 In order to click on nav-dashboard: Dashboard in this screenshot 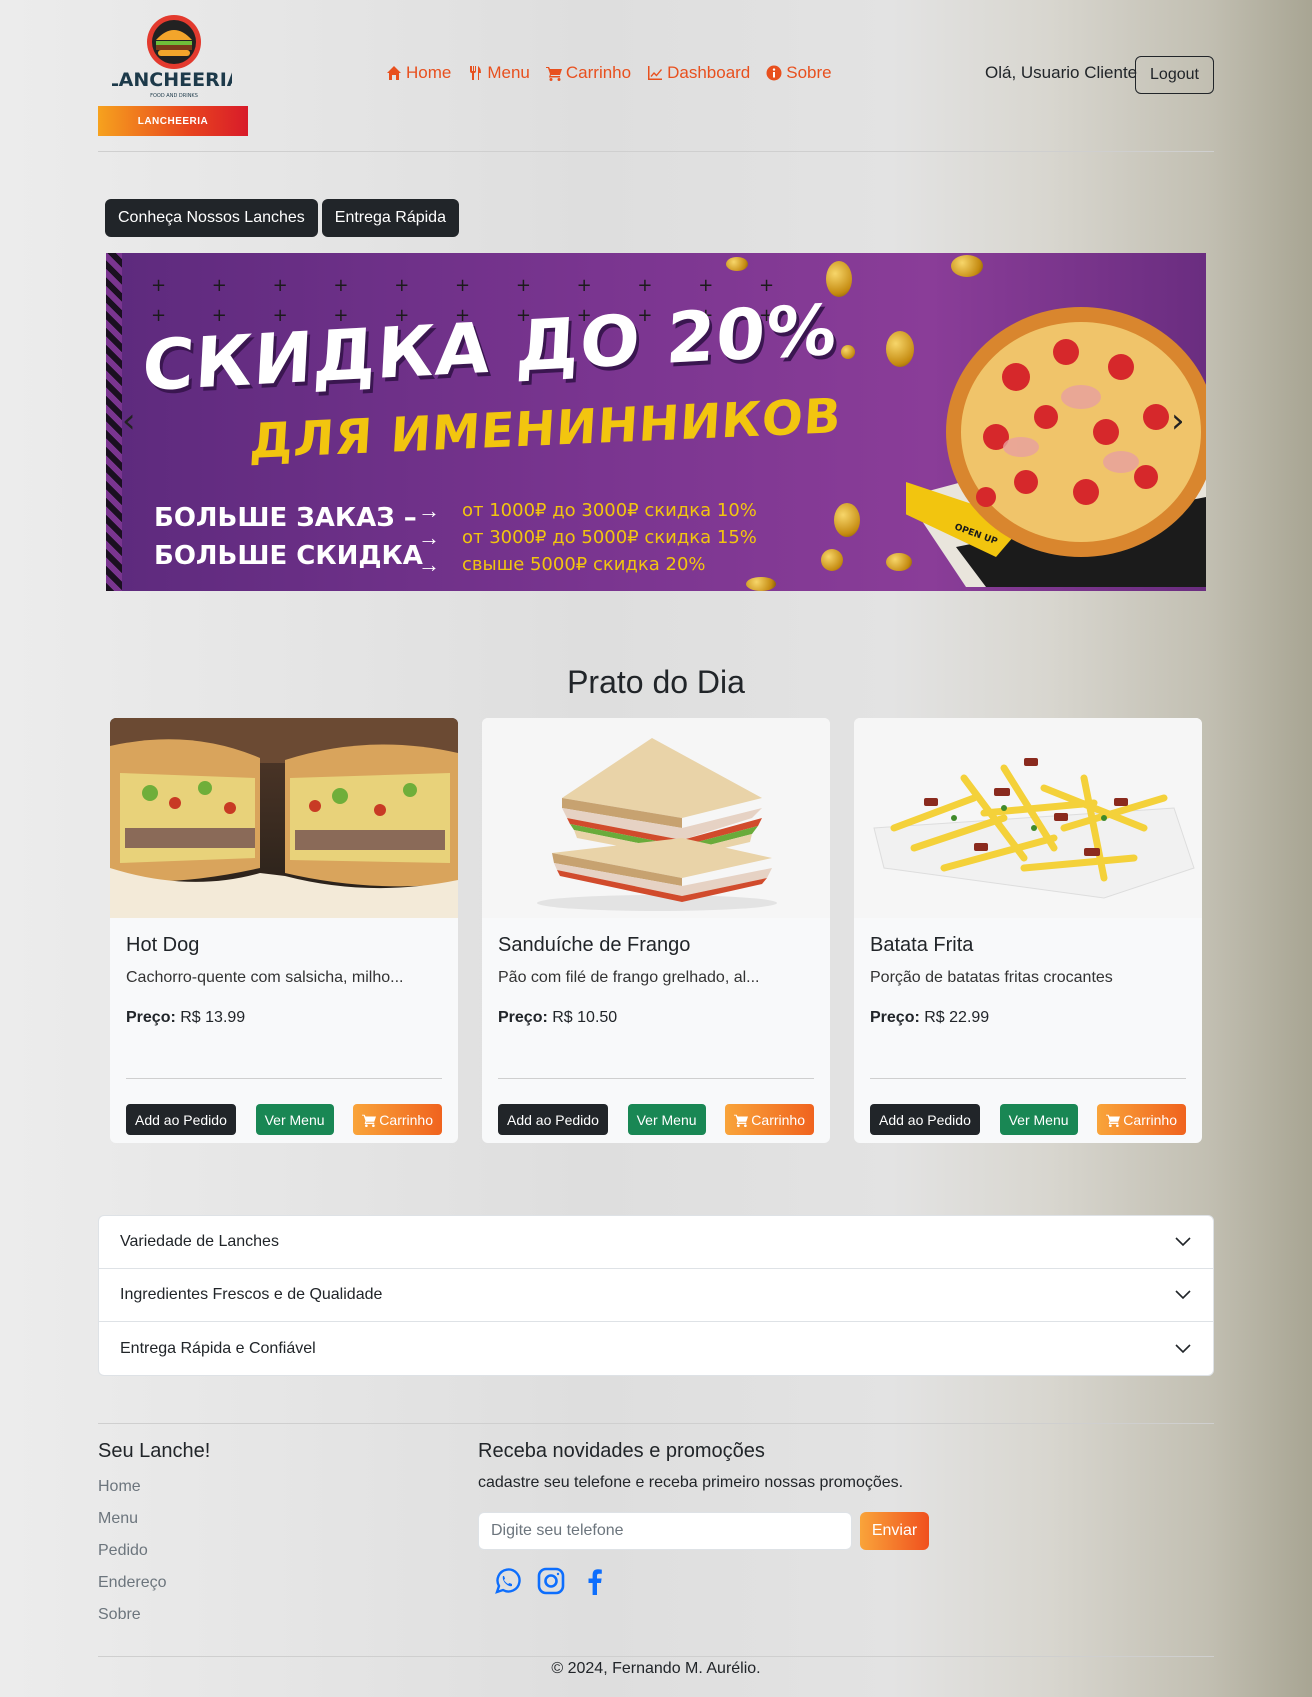, I will do `click(698, 73)`.